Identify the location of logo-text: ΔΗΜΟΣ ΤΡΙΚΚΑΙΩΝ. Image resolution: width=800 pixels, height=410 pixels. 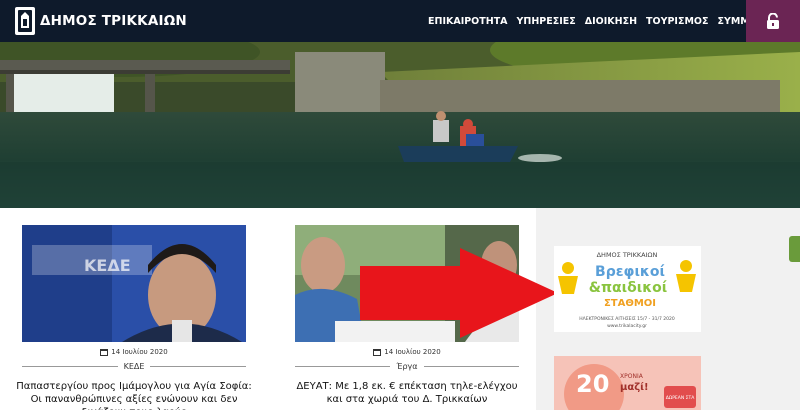
(113, 21).